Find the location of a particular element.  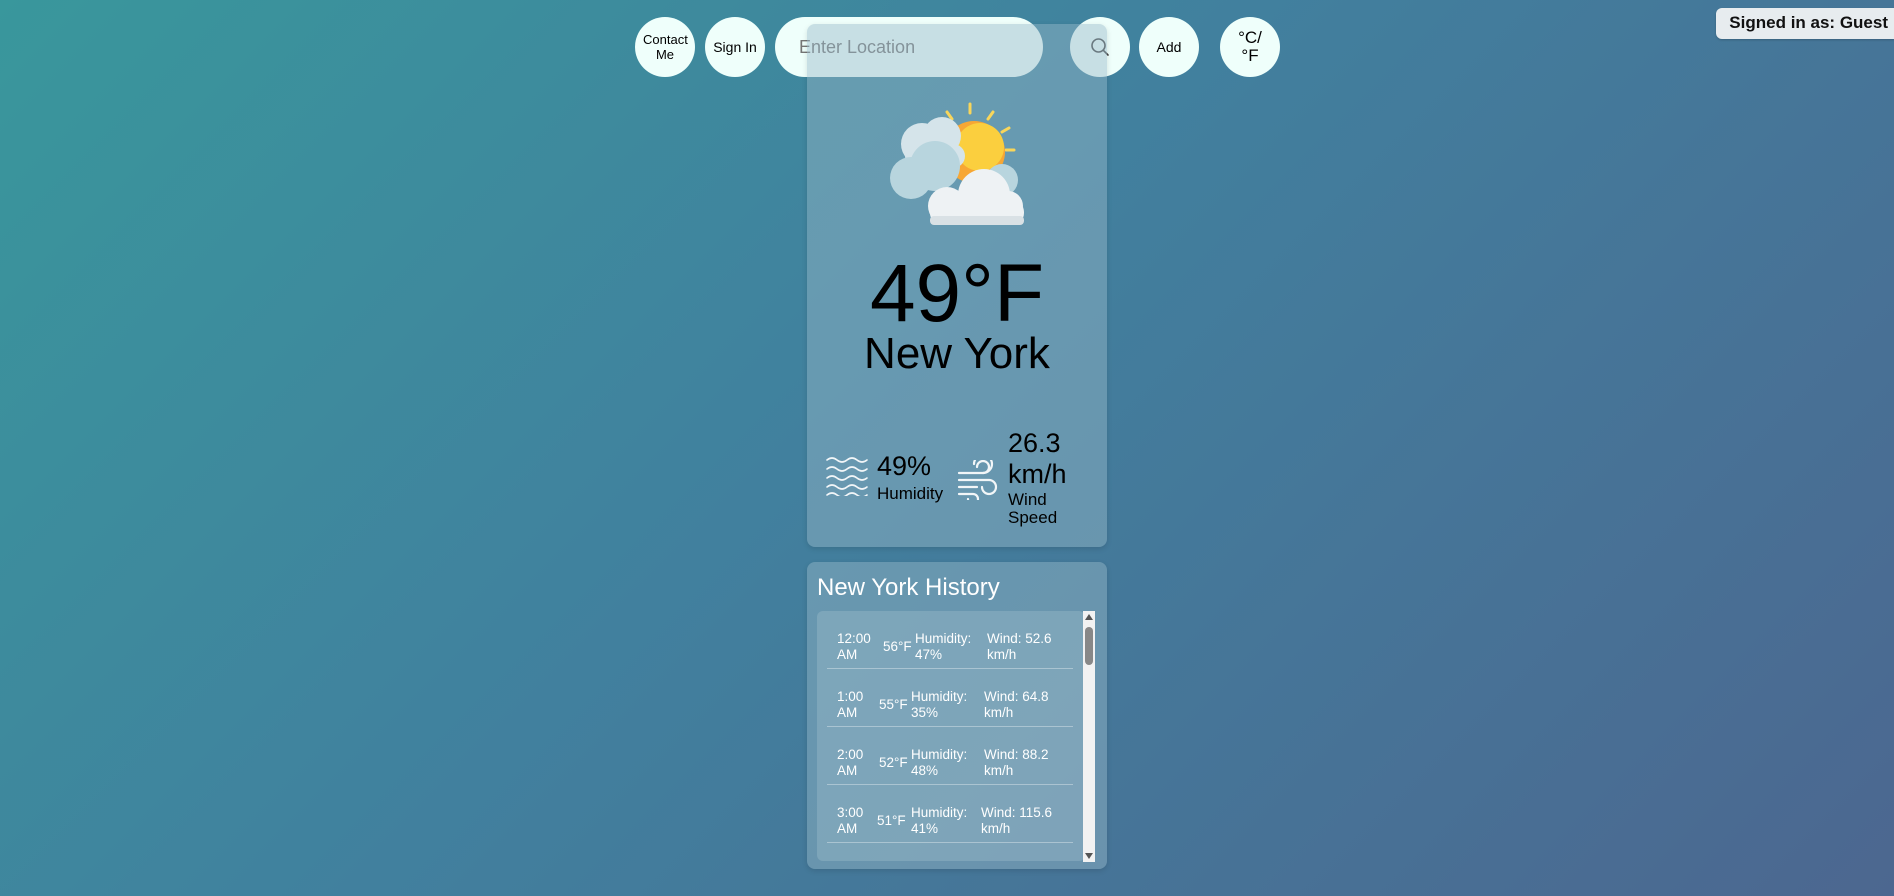

signed-in-status: Signed in as: Guest is located at coordinates (1805, 23).